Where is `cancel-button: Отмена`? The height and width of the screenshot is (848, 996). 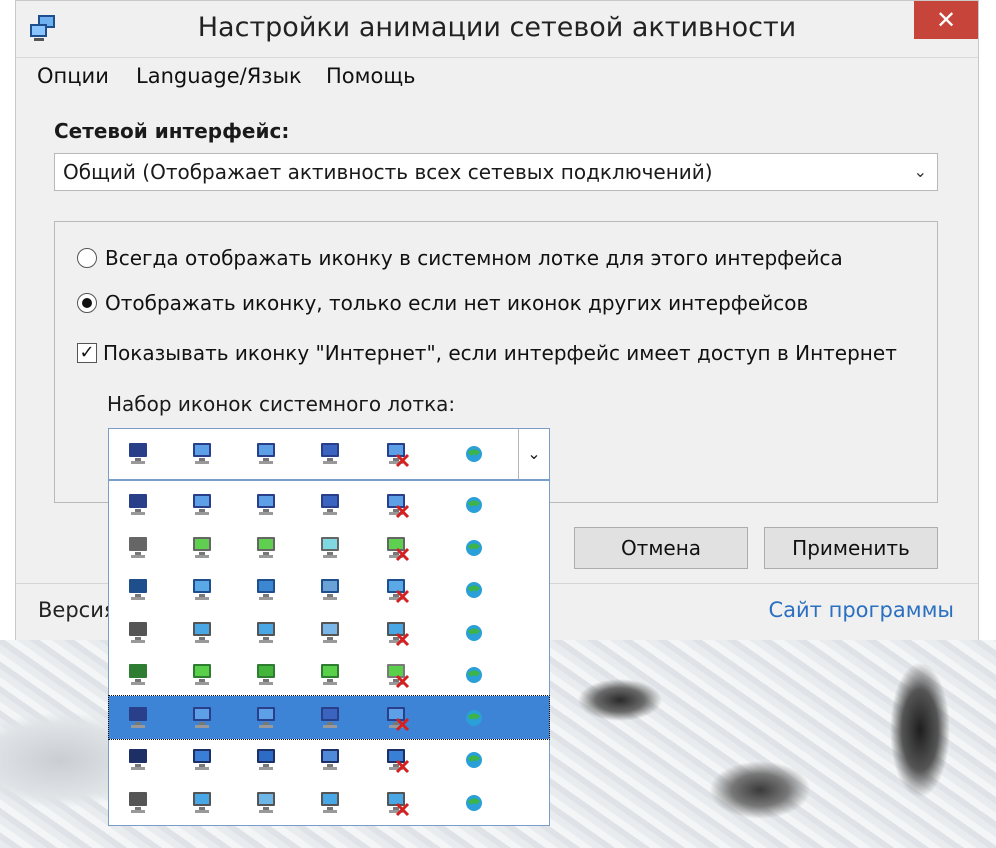
cancel-button: Отмена is located at coordinates (661, 548).